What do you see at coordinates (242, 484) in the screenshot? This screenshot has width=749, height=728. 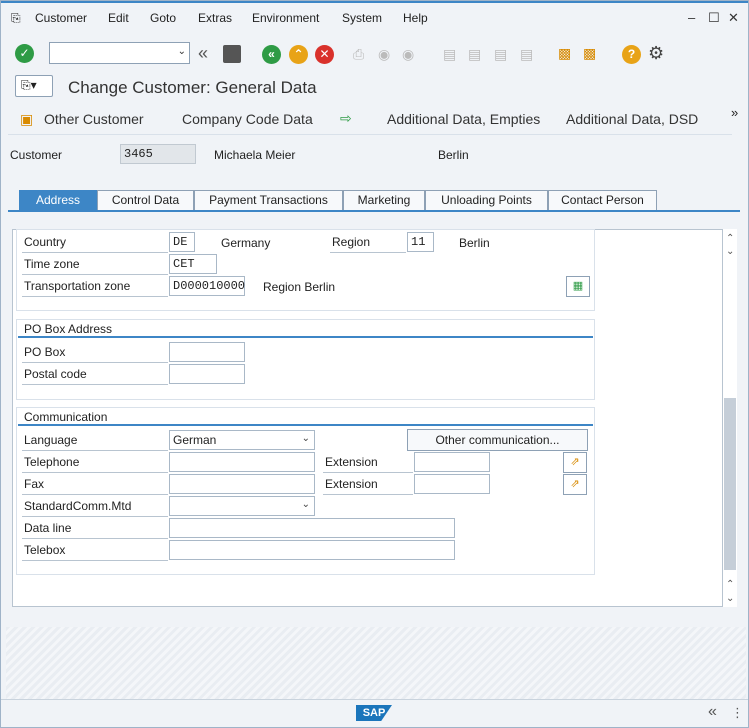 I see `fax-field` at bounding box center [242, 484].